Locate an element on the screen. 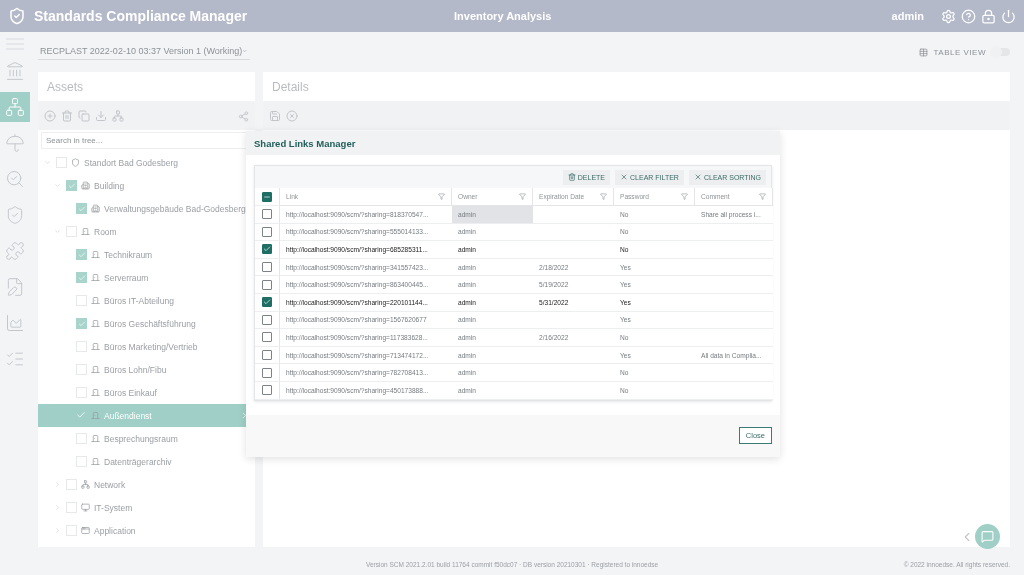 Image resolution: width=1024 pixels, height=575 pixels. tree-item: Büros Marketing/Vertrieb is located at coordinates (146, 346).